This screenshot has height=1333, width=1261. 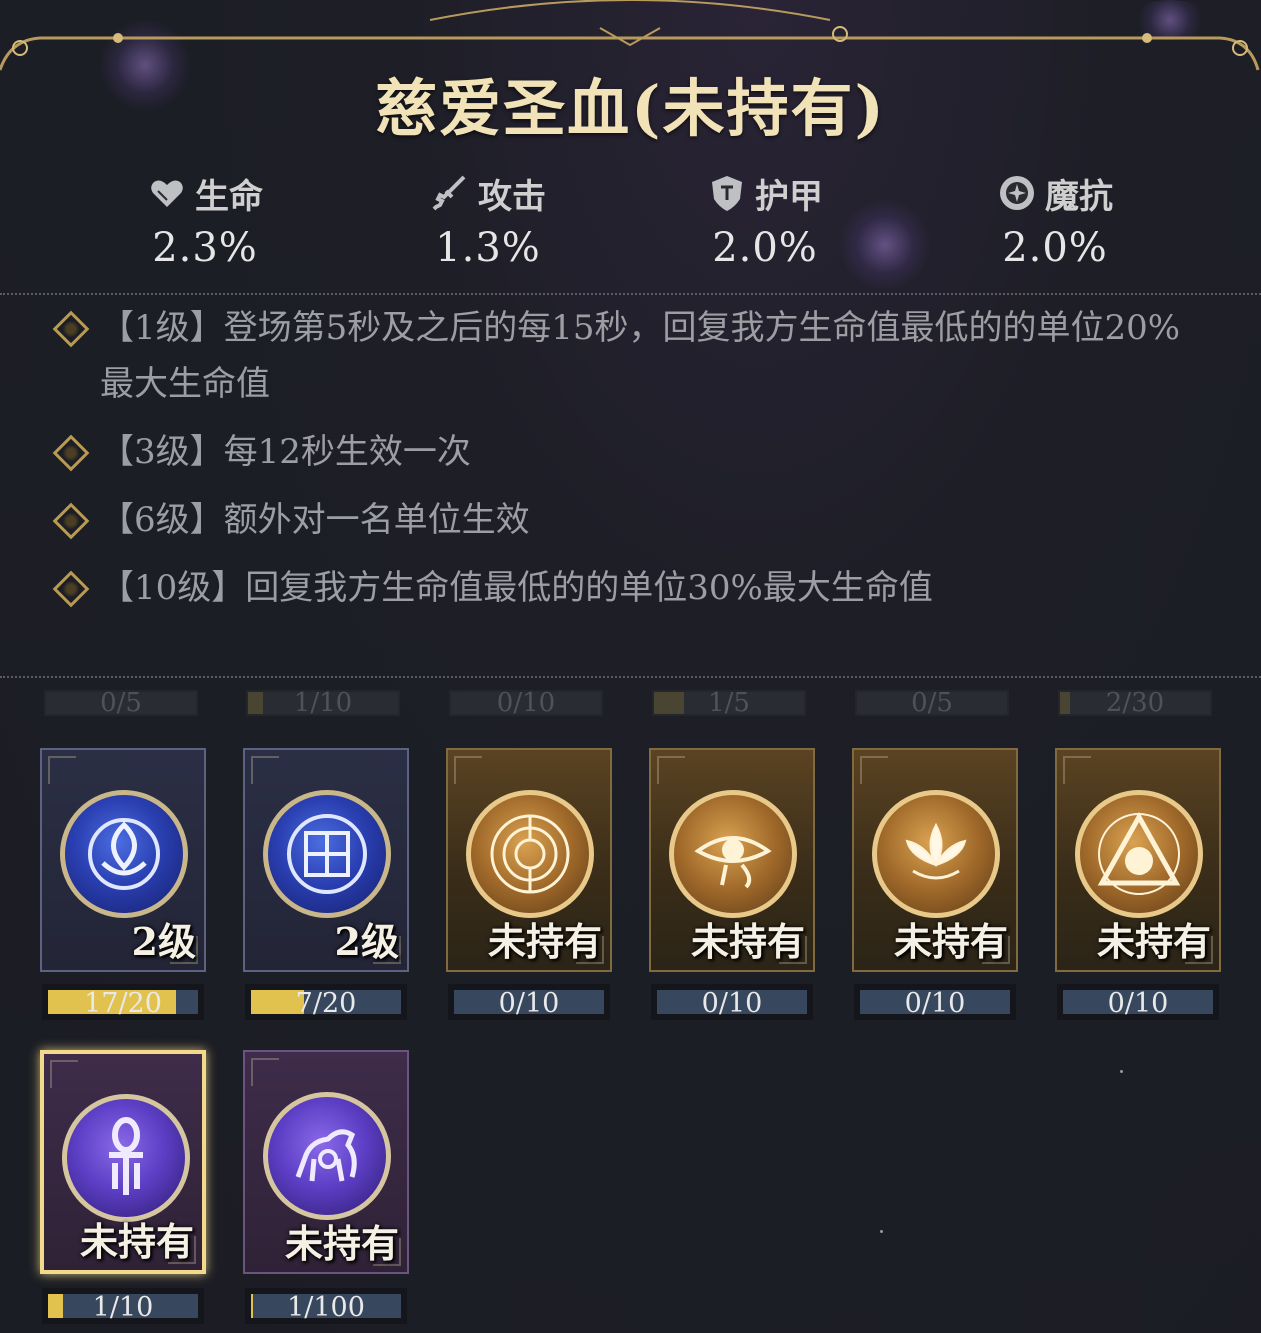 I want to click on heart-icon, so click(x=167, y=193).